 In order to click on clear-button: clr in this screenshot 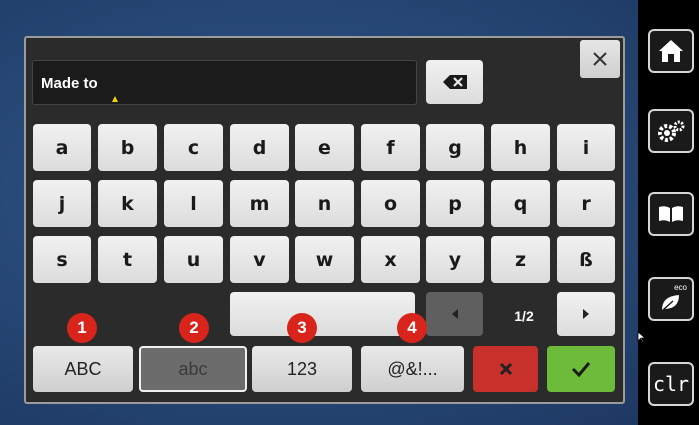, I will do `click(671, 384)`.